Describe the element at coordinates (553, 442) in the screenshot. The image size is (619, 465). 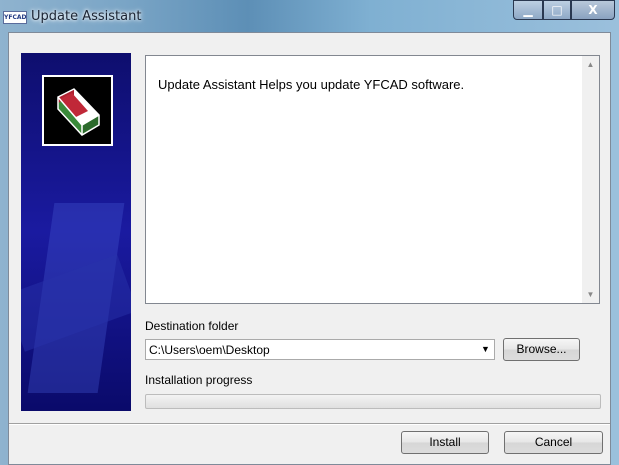
I see `cancel-button: Cancel` at that location.